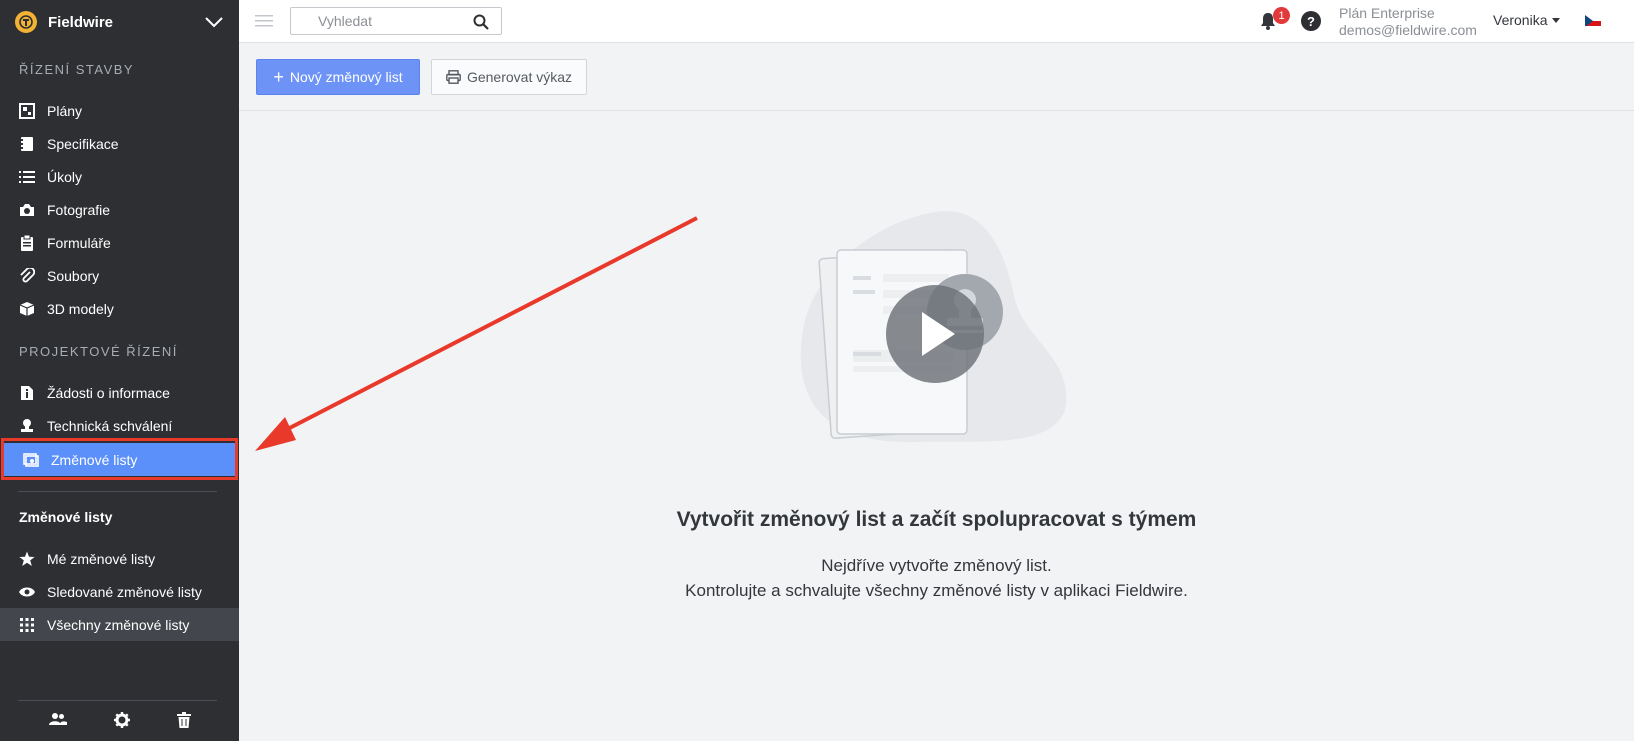 The height and width of the screenshot is (741, 1634). What do you see at coordinates (264, 21) in the screenshot?
I see `menu-icon` at bounding box center [264, 21].